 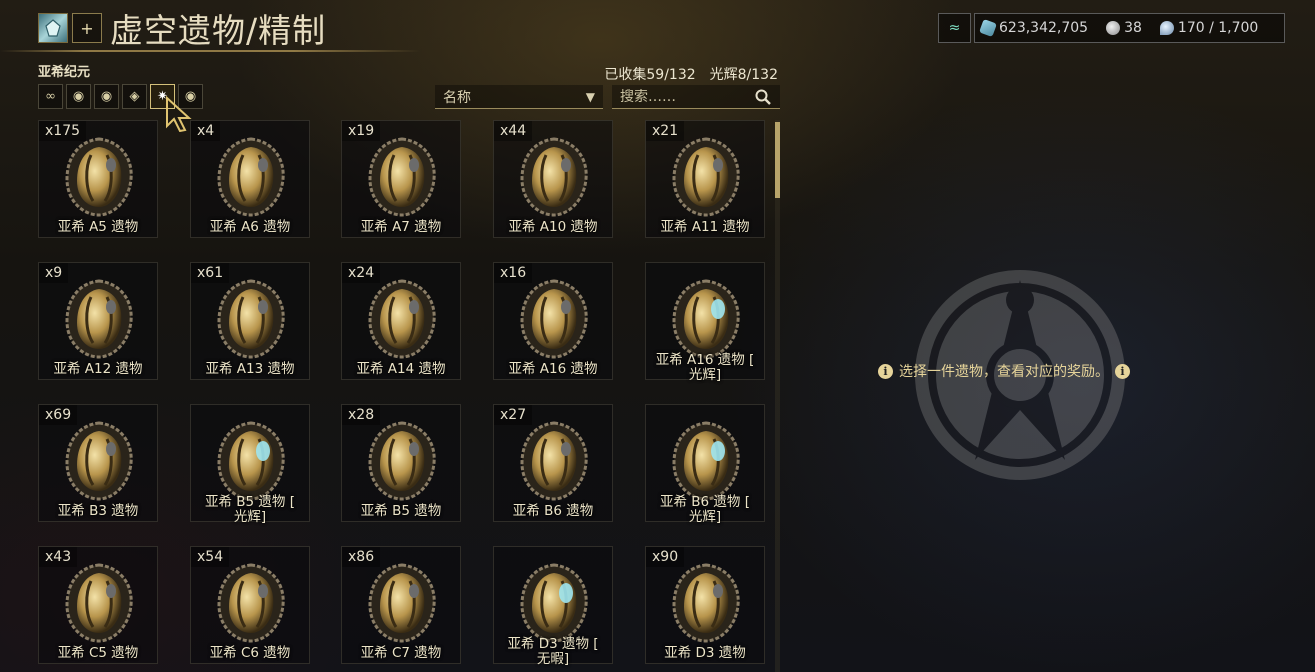 I want to click on relic-card: x28 亚希 B5 遗物, so click(x=401, y=463).